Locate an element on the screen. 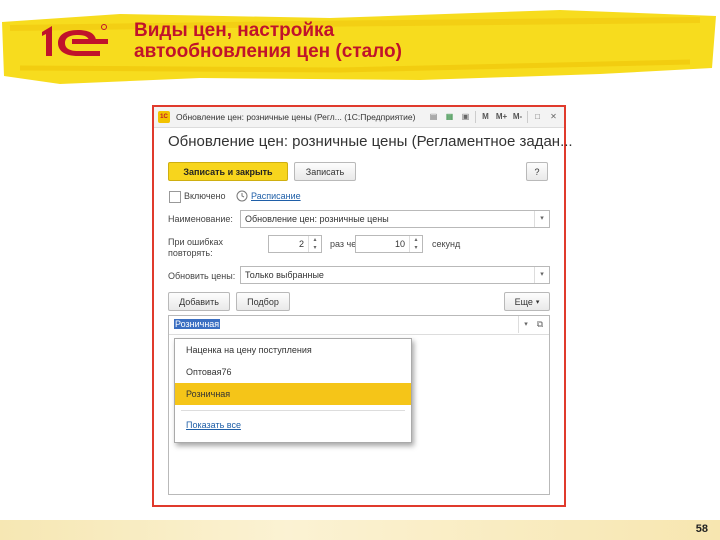 The image size is (720, 540). list-item-label: Наценка на цену поступления is located at coordinates (249, 350).